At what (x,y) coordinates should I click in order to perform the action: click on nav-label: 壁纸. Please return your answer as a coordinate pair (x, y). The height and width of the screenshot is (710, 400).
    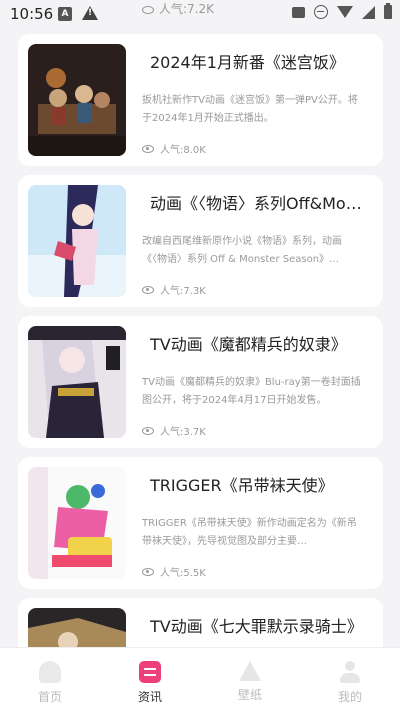
    Looking at the image, I should click on (249, 695).